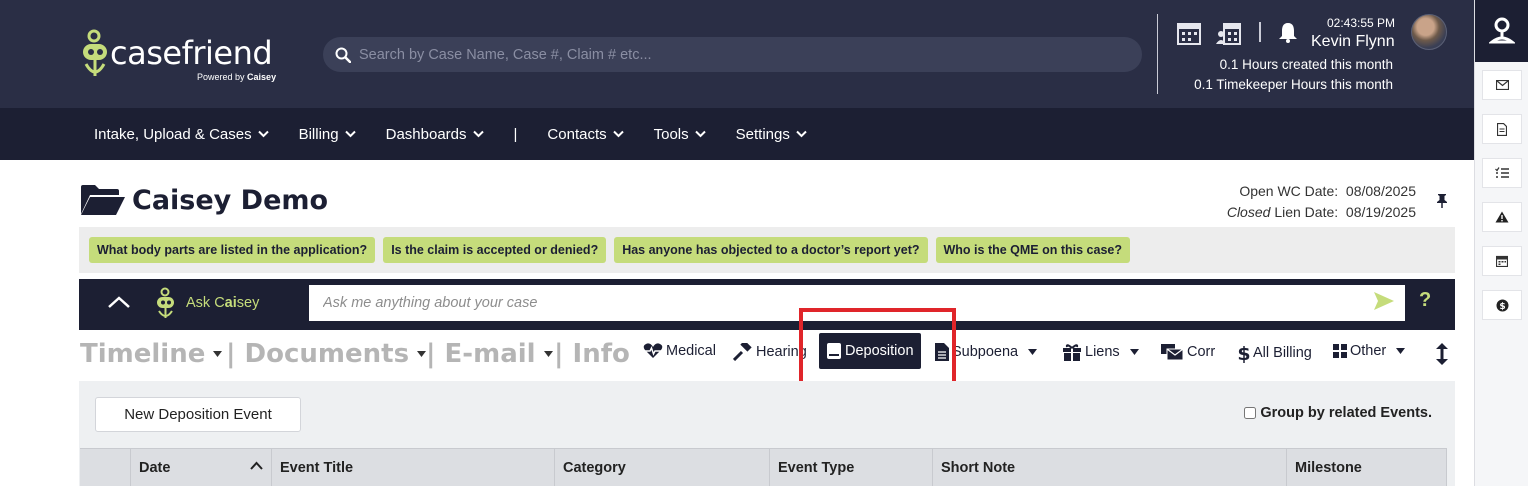 This screenshot has width=1528, height=486. I want to click on user-pin-icon, so click(1502, 30).